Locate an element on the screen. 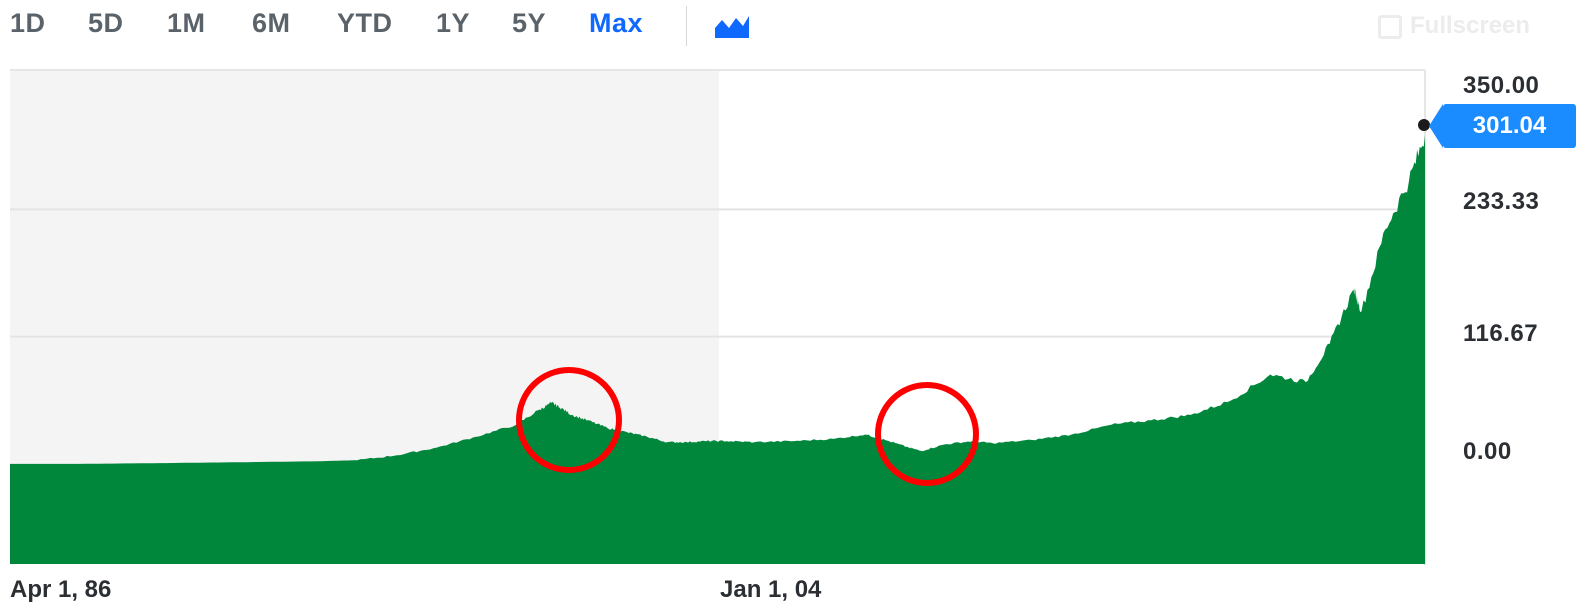 The image size is (1583, 612). x-tick-label: Jan 1, 04 is located at coordinates (771, 589).